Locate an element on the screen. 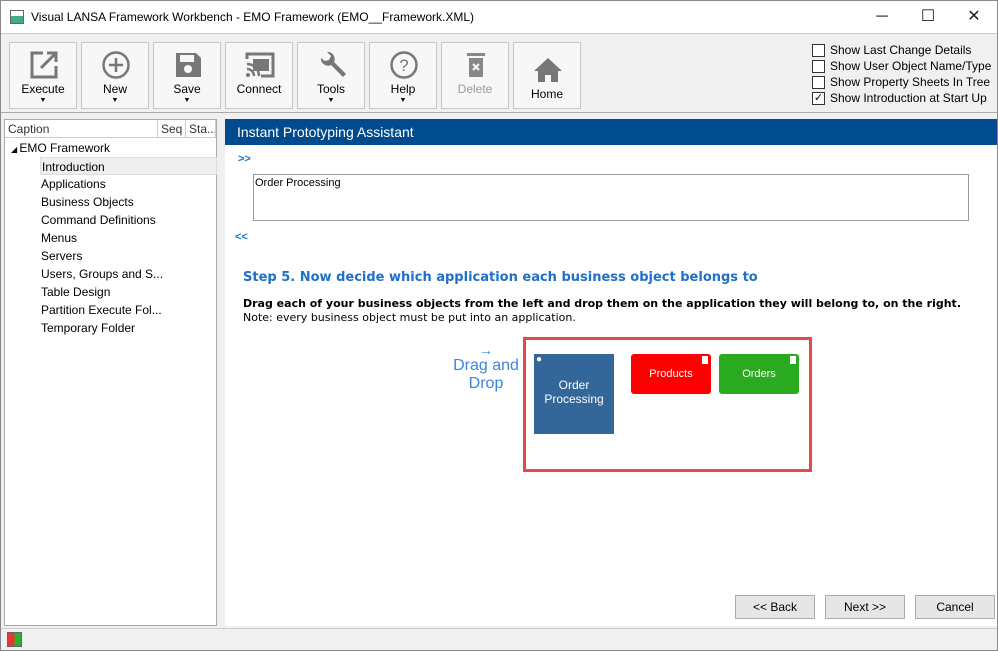  cancel-button: Cancel is located at coordinates (955, 607).